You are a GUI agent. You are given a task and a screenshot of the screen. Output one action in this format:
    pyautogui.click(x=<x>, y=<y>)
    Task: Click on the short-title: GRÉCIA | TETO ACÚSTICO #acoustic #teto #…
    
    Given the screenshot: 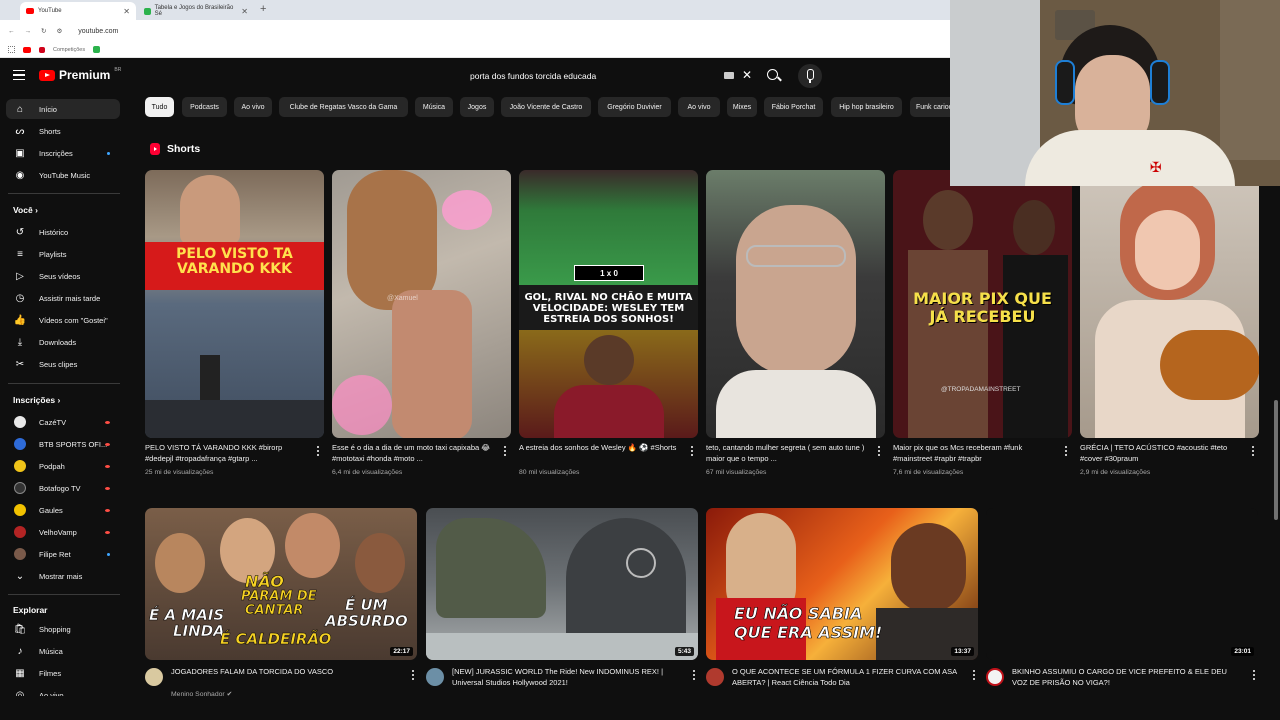 What is the action you would take?
    pyautogui.click(x=1160, y=454)
    